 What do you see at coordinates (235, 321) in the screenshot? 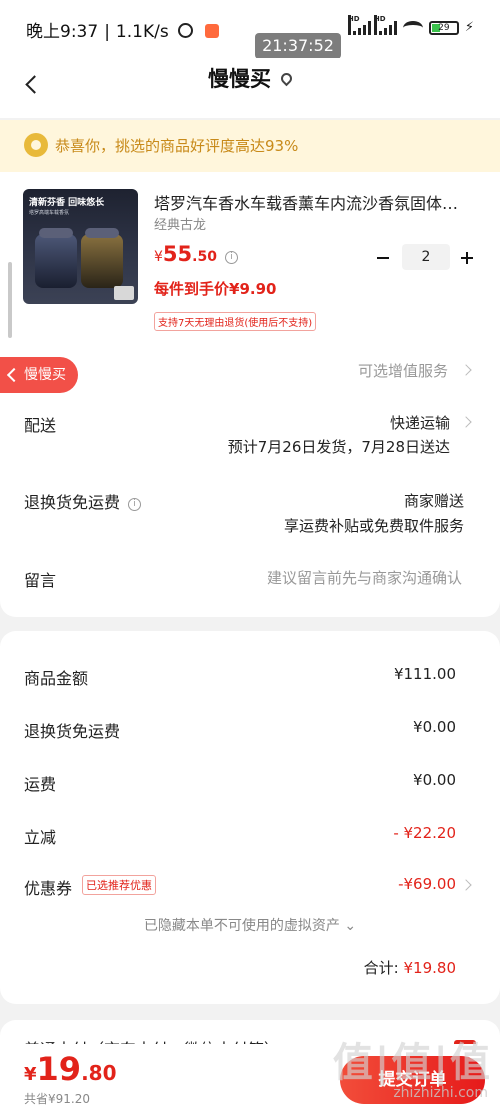
I see `return-policy-tag: 支持7天无理由退货(使用后不支持)` at bounding box center [235, 321].